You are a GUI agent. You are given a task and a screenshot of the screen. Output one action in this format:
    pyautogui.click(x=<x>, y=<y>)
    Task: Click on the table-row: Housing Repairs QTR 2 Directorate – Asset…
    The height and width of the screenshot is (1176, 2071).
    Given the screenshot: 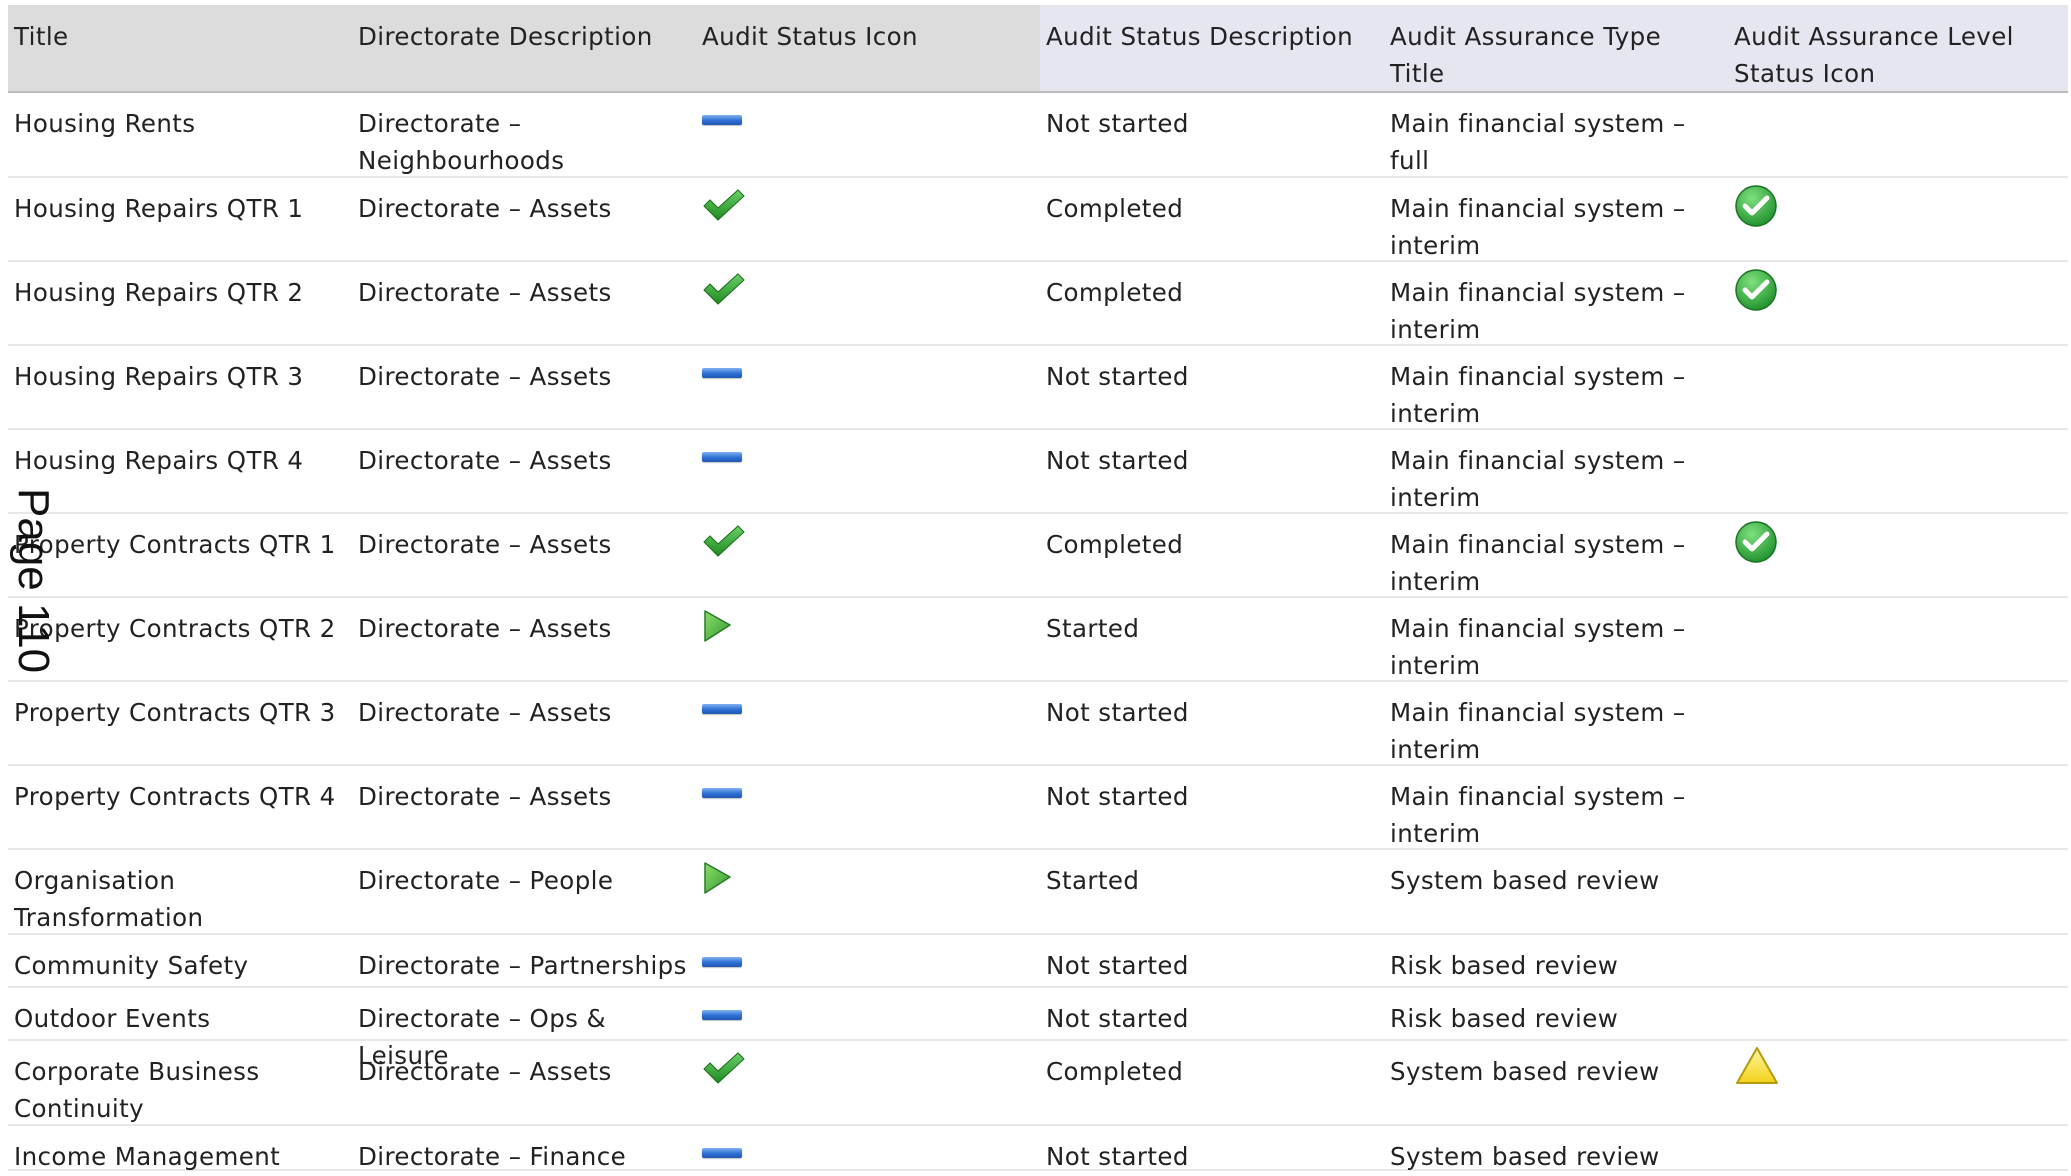 What is the action you would take?
    pyautogui.click(x=1038, y=304)
    